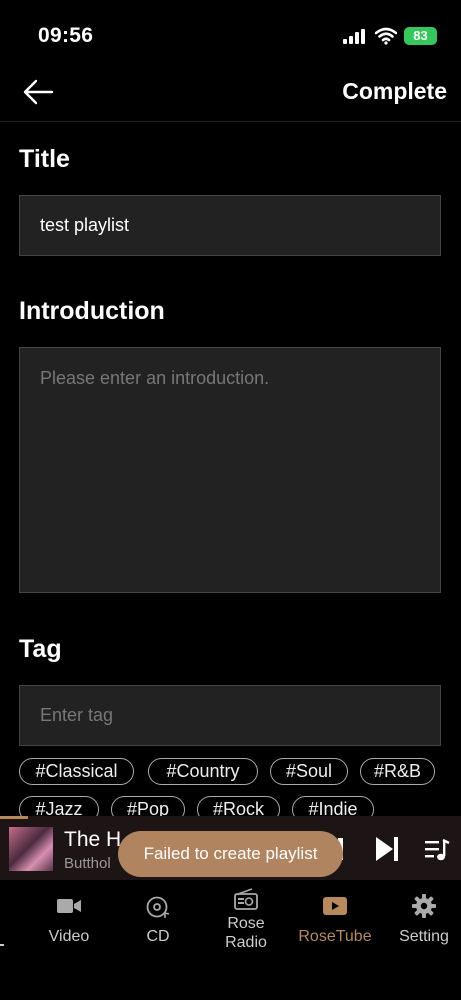 Image resolution: width=461 pixels, height=1000 pixels. Describe the element at coordinates (87, 863) in the screenshot. I see `now-playing-artist: Butthol` at that location.